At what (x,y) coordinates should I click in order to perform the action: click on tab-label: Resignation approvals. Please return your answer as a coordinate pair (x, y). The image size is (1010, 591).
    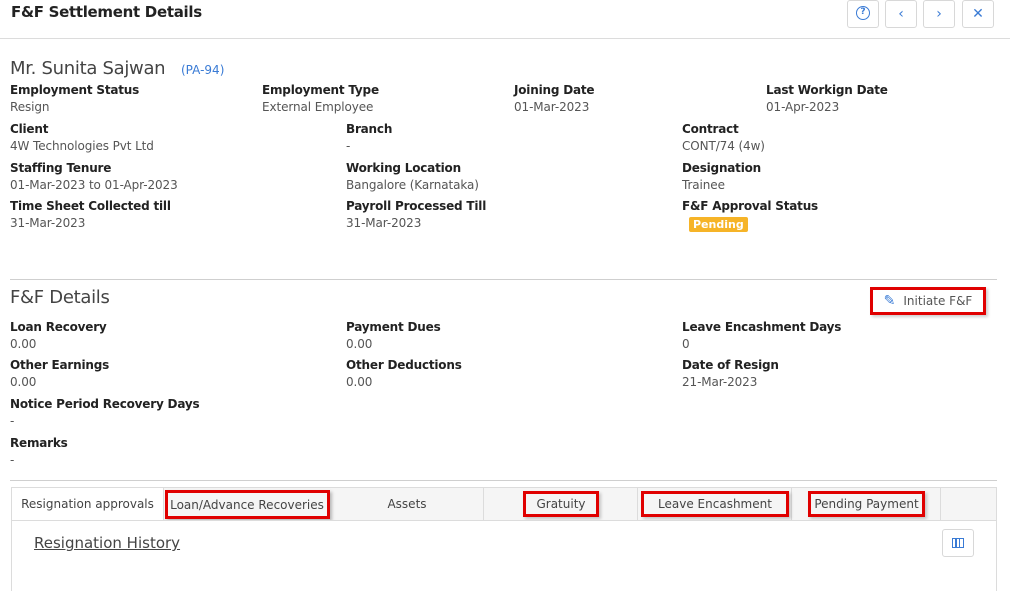
    Looking at the image, I should click on (87, 504).